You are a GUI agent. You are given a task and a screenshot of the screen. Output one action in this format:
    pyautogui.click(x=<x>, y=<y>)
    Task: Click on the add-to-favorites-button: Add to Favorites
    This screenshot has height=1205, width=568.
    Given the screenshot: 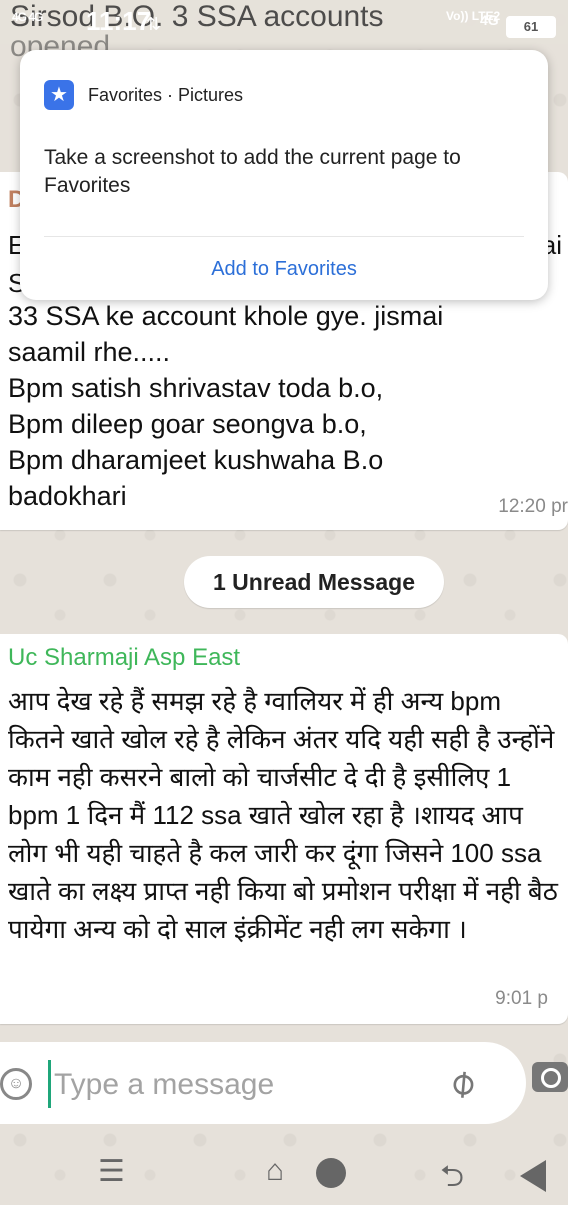 What is the action you would take?
    pyautogui.click(x=284, y=269)
    